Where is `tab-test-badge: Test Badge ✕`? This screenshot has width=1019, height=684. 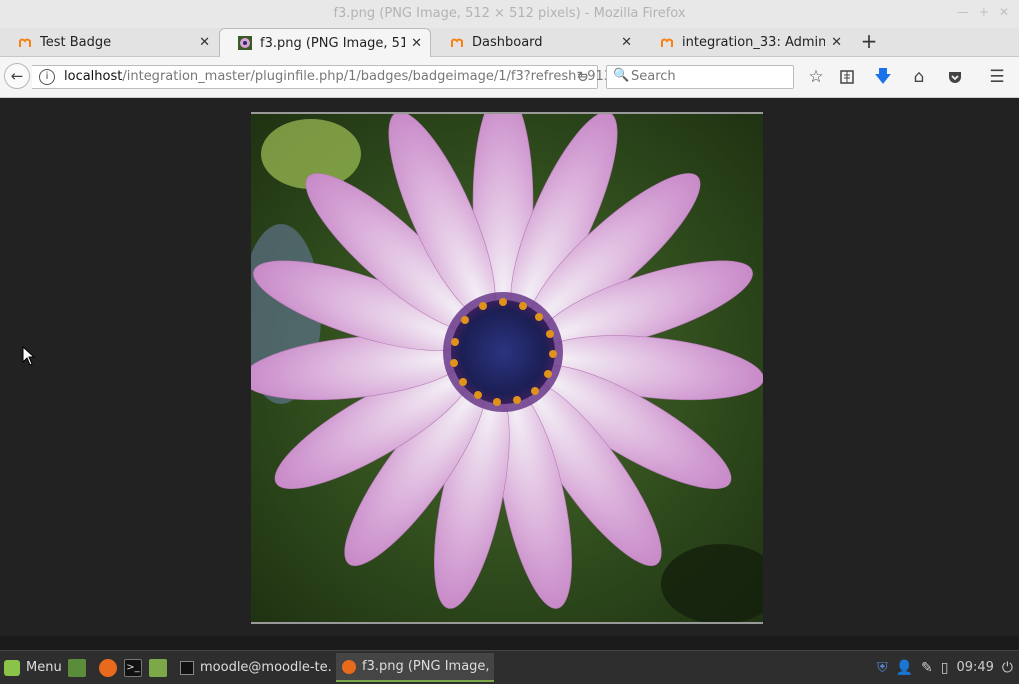
tab-test-badge: Test Badge ✕ is located at coordinates (109, 42).